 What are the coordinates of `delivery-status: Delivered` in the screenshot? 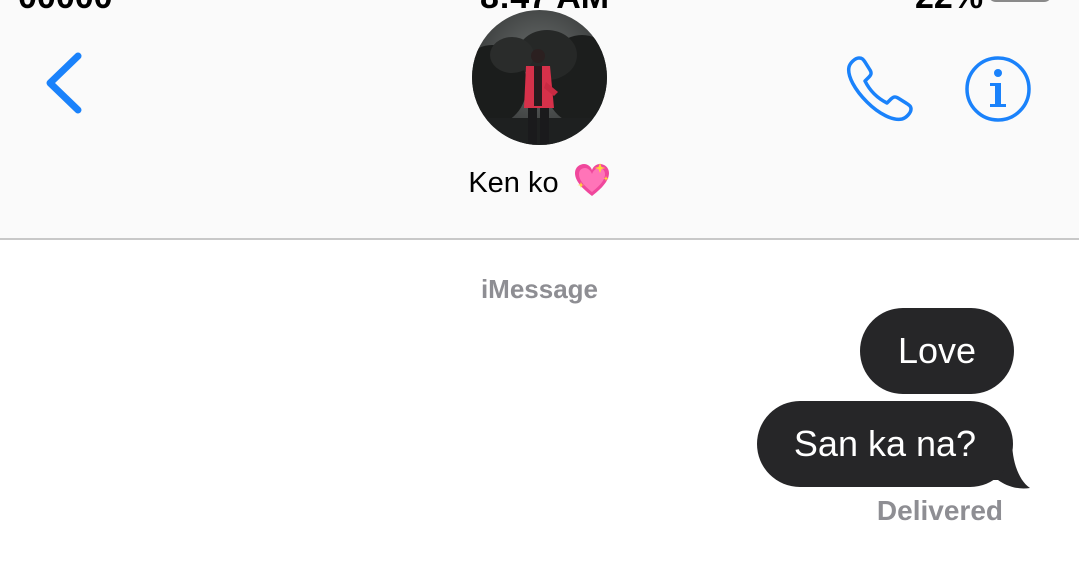 It's located at (939, 510).